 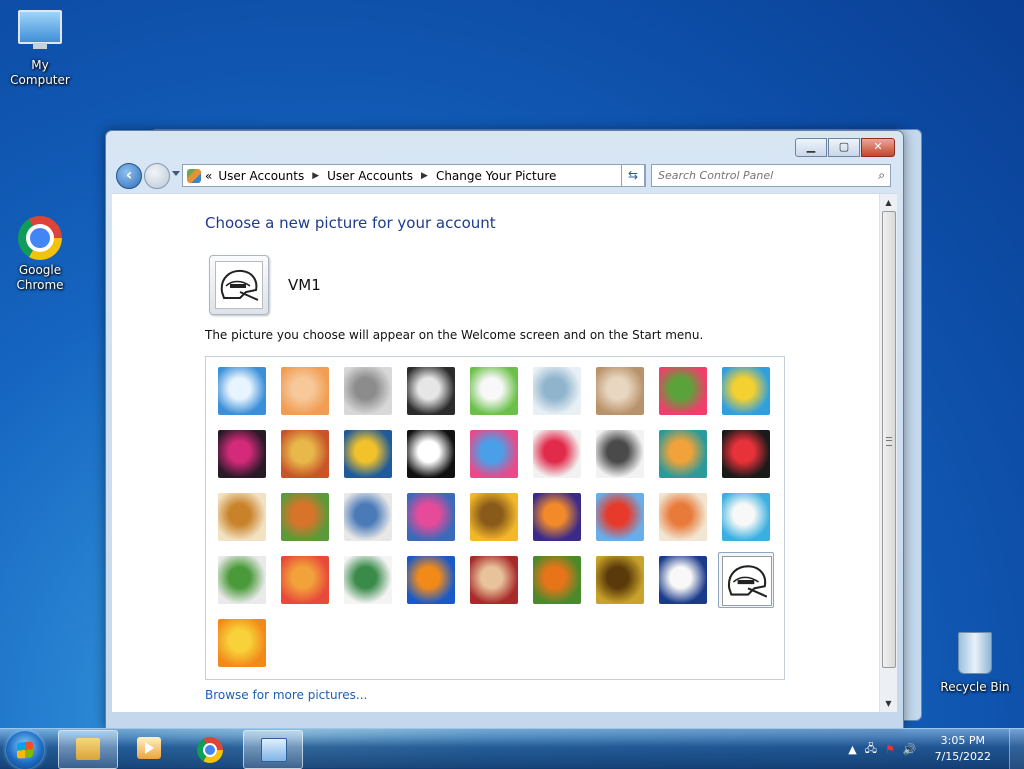 I want to click on system-tray: ▲ 🖧 ⚑ 🔊 3:05 PM 7/15/2022, so click(x=936, y=749).